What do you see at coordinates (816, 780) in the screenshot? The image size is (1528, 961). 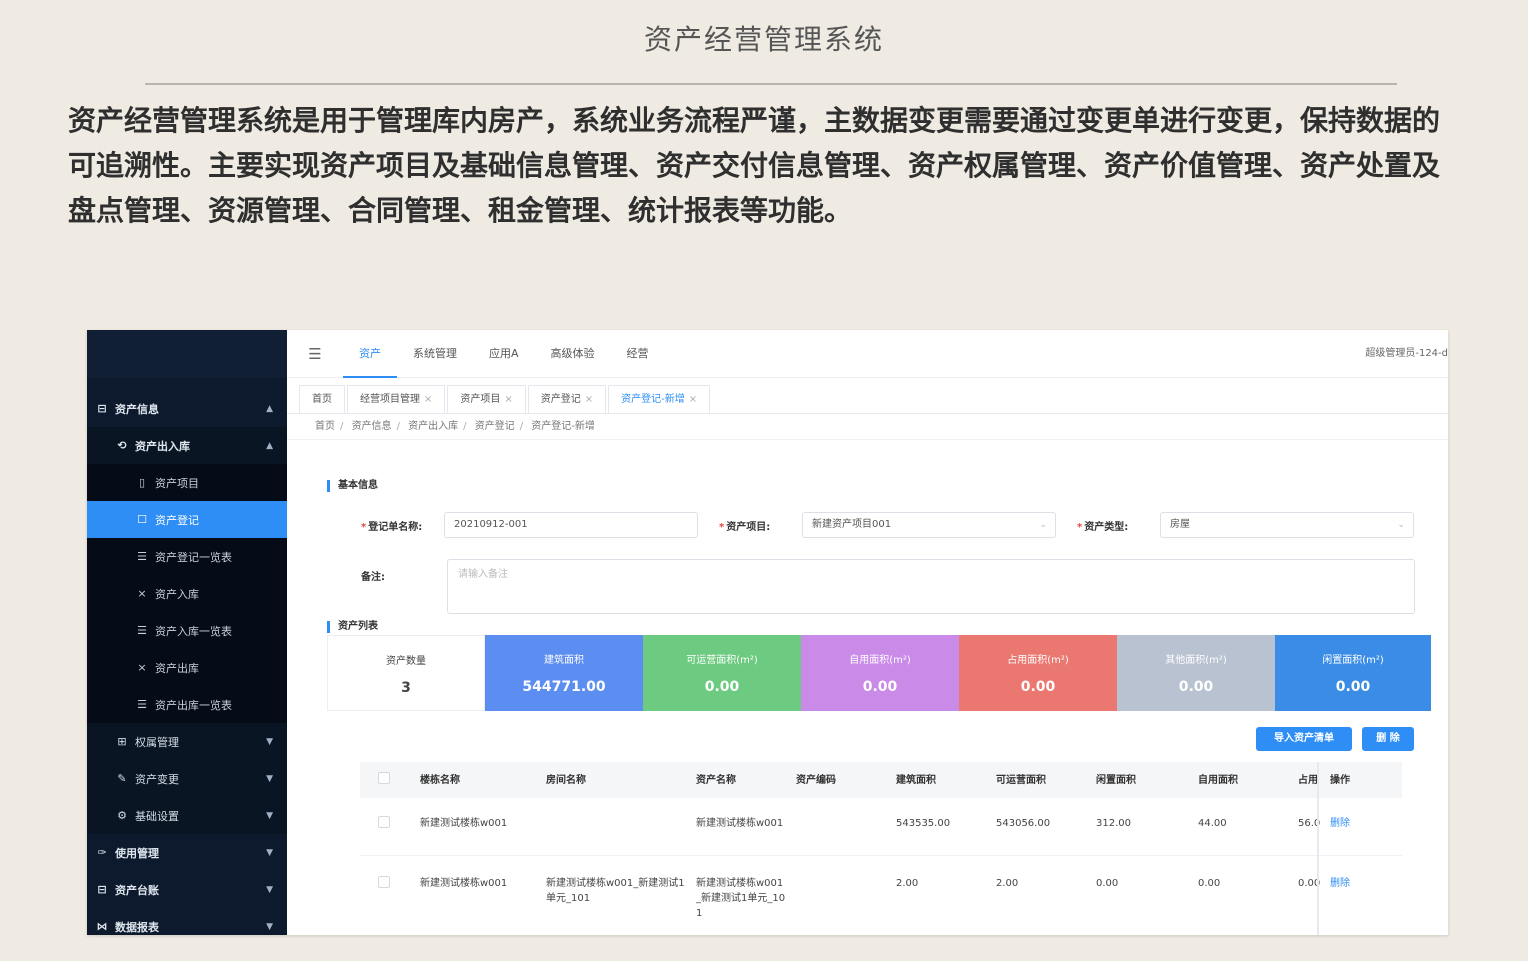 I see `col-header: 资产编码` at bounding box center [816, 780].